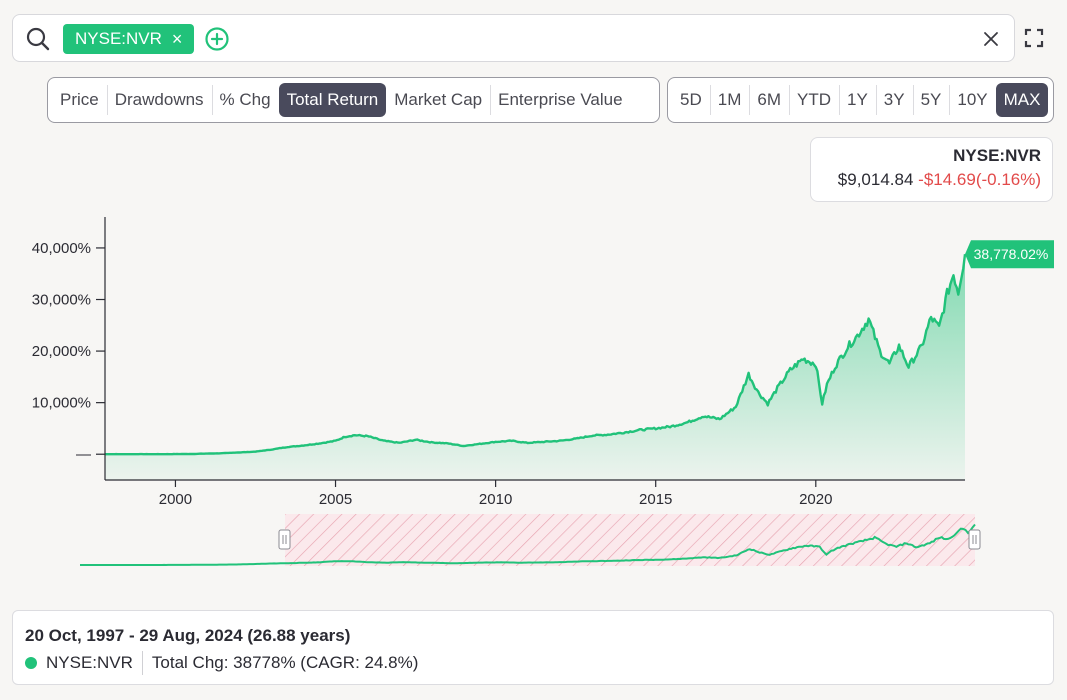  What do you see at coordinates (972, 100) in the screenshot?
I see `range-10y: 10Y` at bounding box center [972, 100].